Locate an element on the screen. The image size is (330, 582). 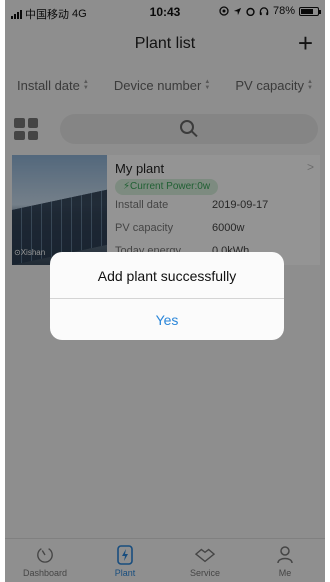
success-dialog: Add plant successfully Yes is located at coordinates (167, 296).